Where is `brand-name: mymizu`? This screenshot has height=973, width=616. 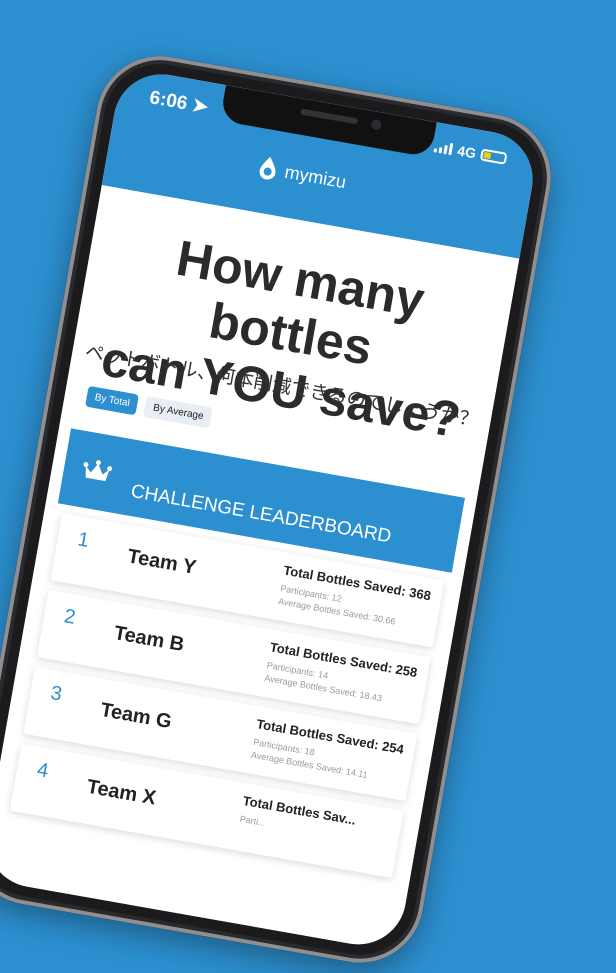
brand-name: mymizu is located at coordinates (315, 176).